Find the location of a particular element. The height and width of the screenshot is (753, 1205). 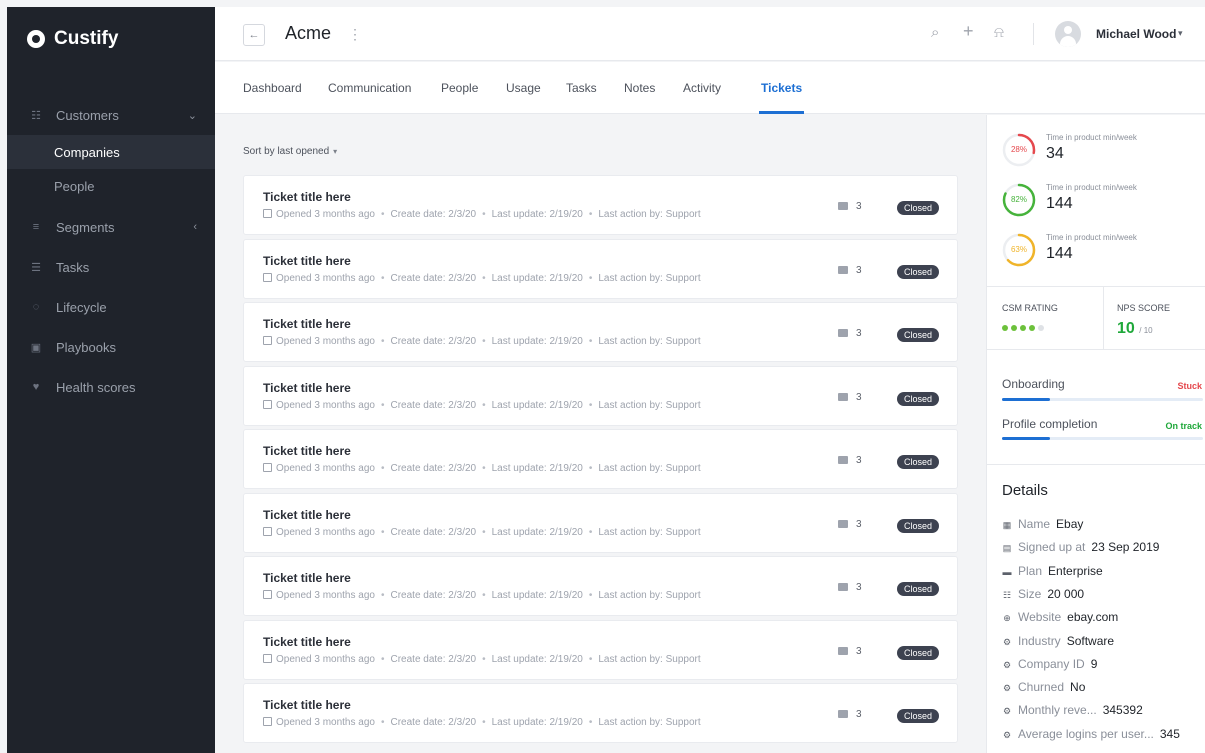

detail-value: 23 Sep 2019 is located at coordinates (1125, 547).